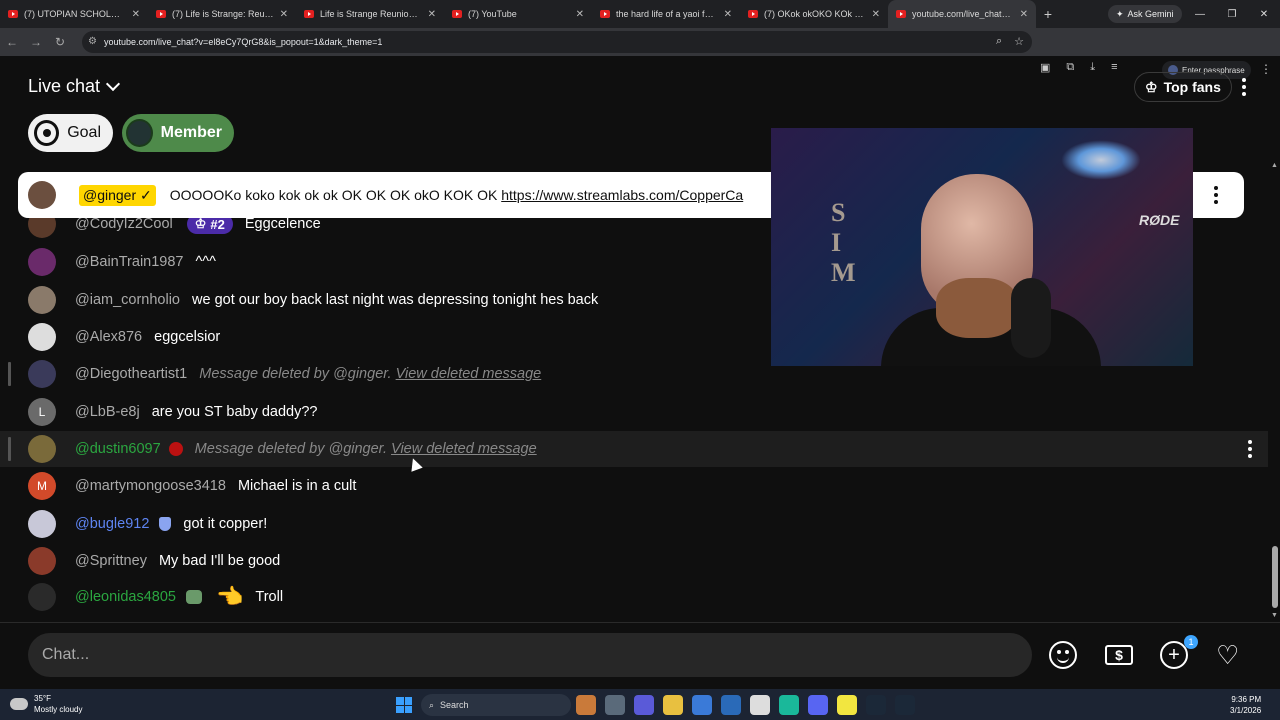  I want to click on heart-icon: ♡, so click(1227, 655).